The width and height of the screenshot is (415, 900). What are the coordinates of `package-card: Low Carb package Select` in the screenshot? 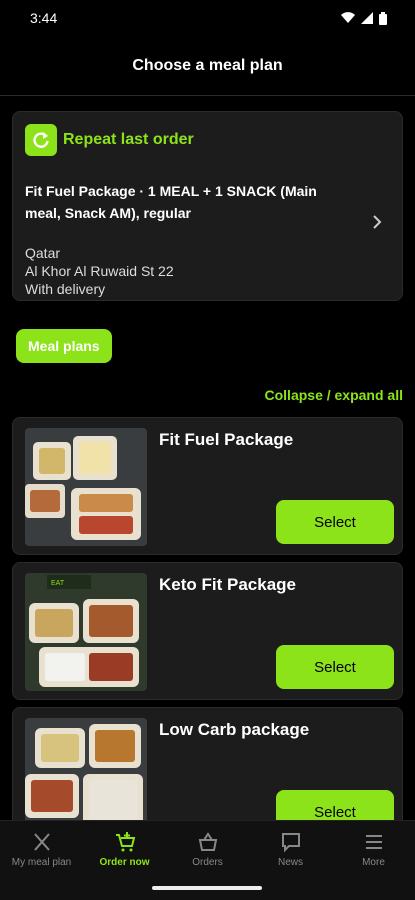 It's located at (207, 763).